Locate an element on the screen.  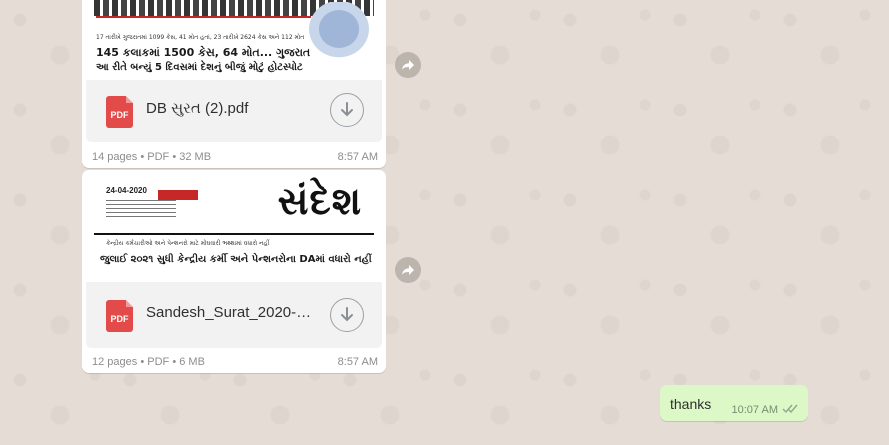
outgoing-message: thanks 10:07 AM is located at coordinates (734, 403).